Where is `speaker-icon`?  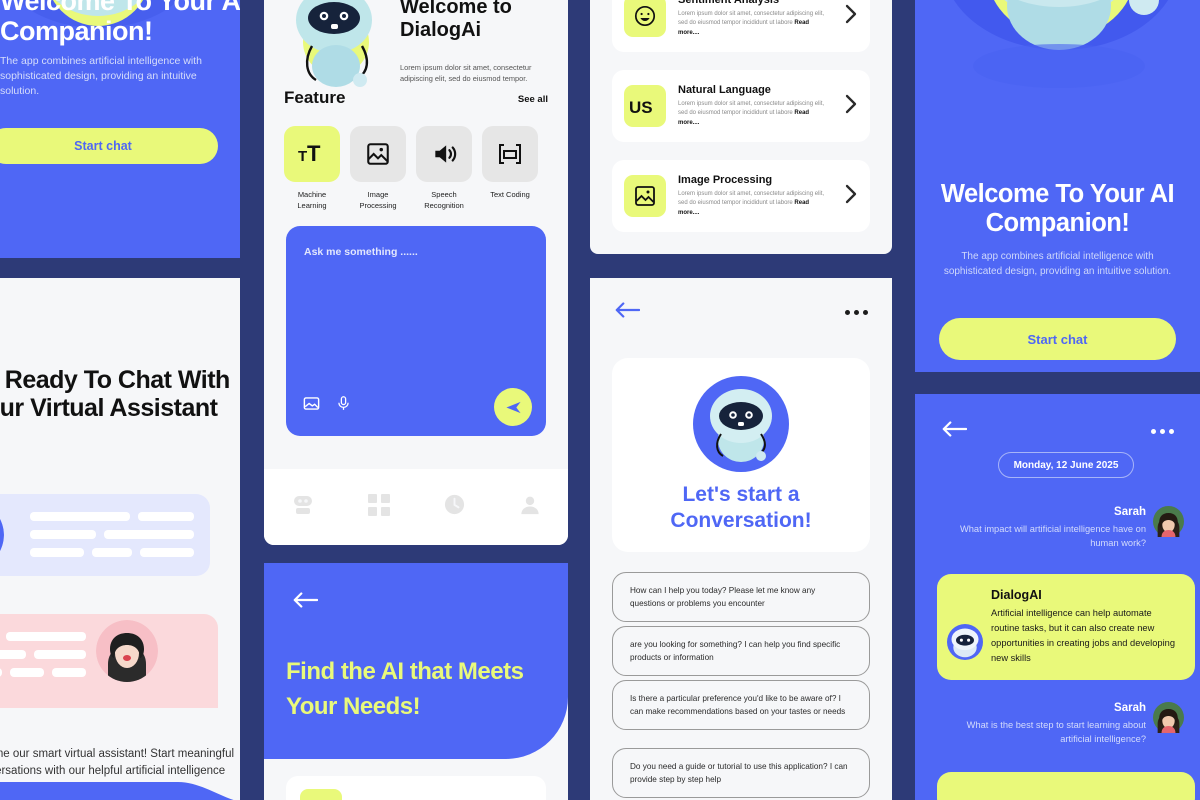 speaker-icon is located at coordinates (444, 154).